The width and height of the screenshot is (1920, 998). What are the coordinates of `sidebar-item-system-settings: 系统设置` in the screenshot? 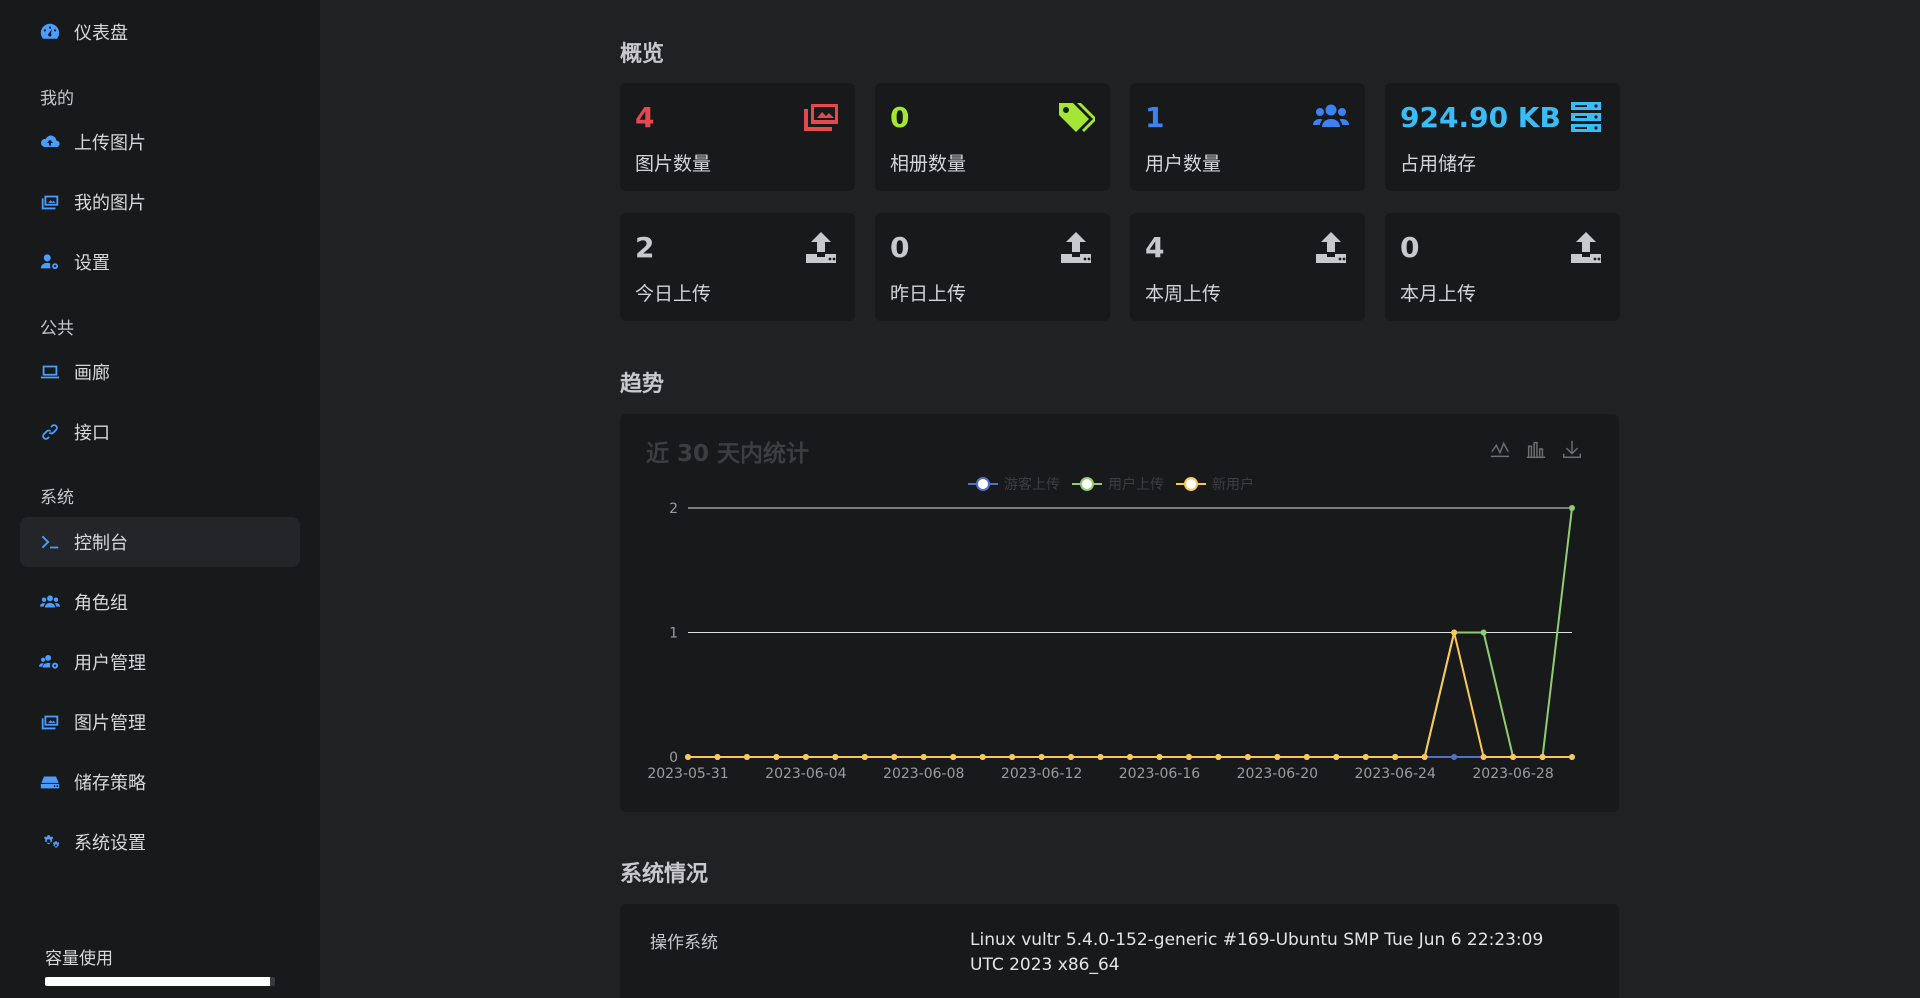 It's located at (160, 842).